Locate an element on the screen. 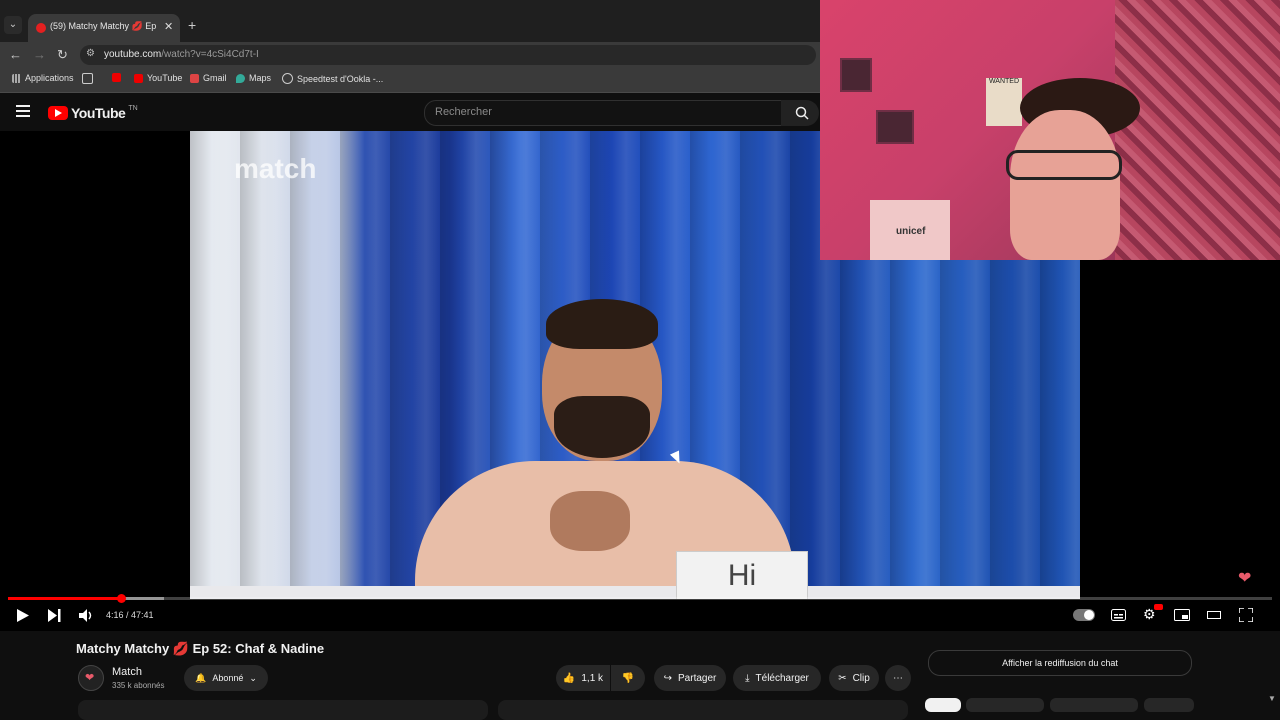  bell-icon: 🔔 is located at coordinates (201, 677).